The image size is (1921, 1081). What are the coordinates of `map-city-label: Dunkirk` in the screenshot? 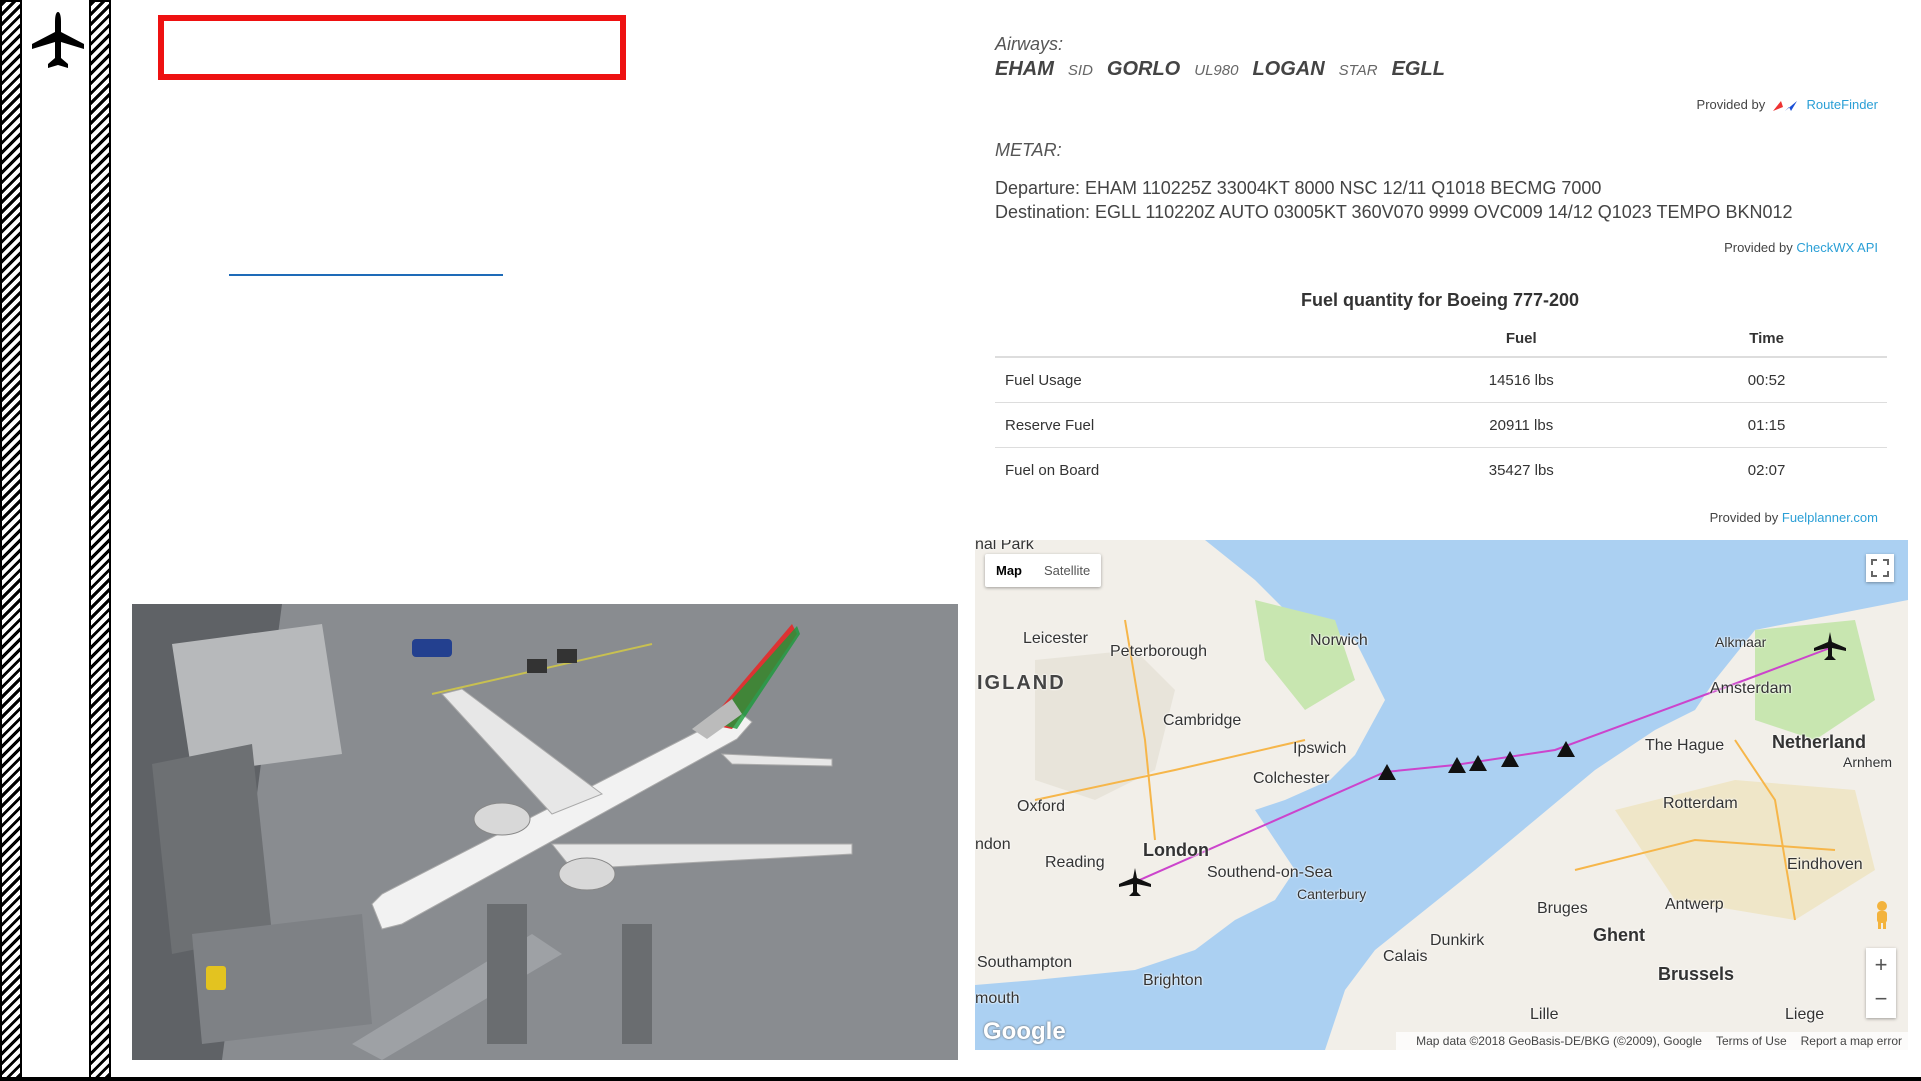 It's located at (1457, 940).